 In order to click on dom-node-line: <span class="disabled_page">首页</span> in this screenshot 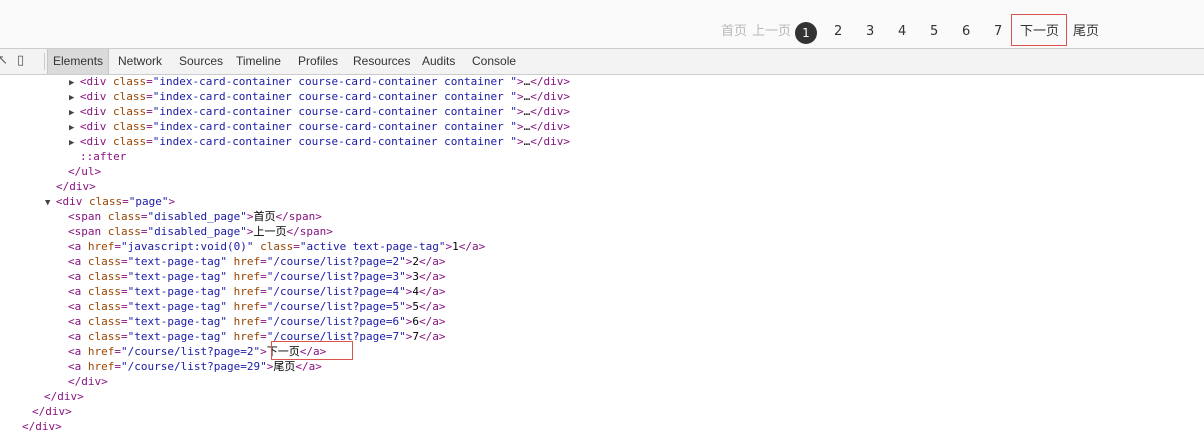, I will do `click(195, 216)`.